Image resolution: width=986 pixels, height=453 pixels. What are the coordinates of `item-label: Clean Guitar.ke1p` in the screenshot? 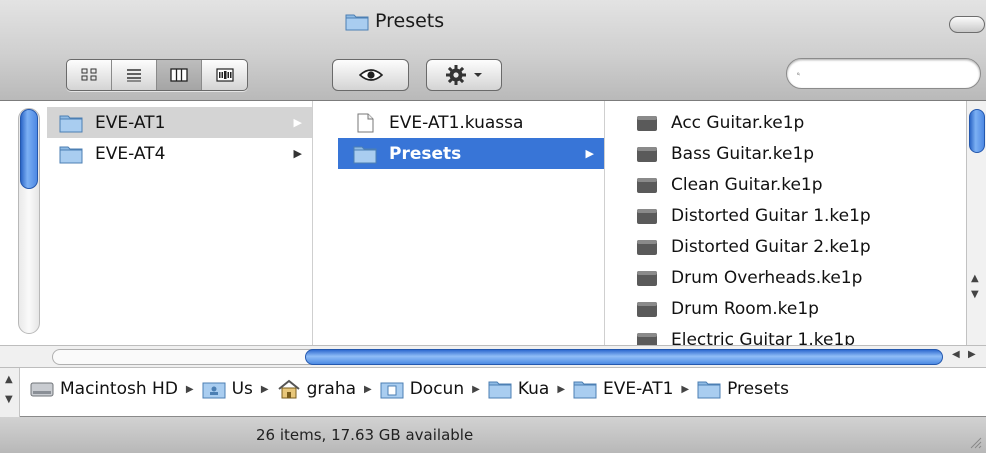 It's located at (747, 184).